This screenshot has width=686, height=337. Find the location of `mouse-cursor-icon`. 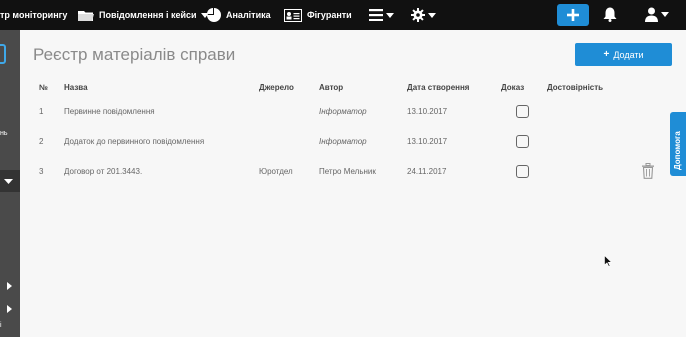

mouse-cursor-icon is located at coordinates (608, 261).